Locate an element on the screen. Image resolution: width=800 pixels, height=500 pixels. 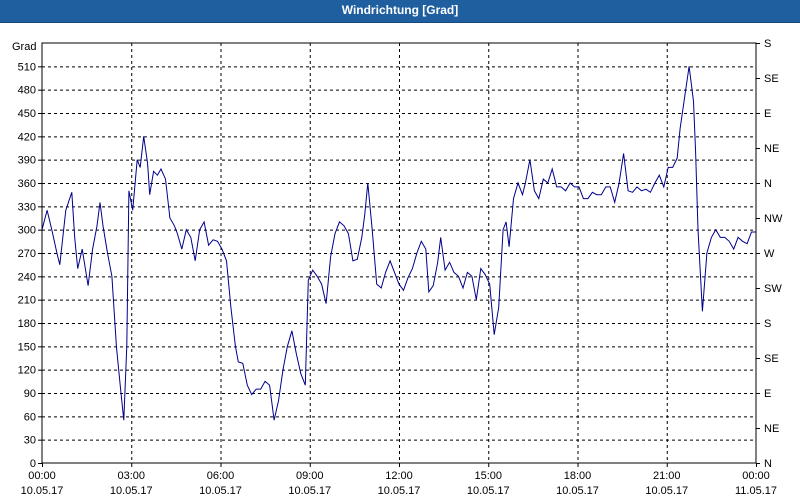
x-tick-time-label: 18:00 is located at coordinates (578, 476).